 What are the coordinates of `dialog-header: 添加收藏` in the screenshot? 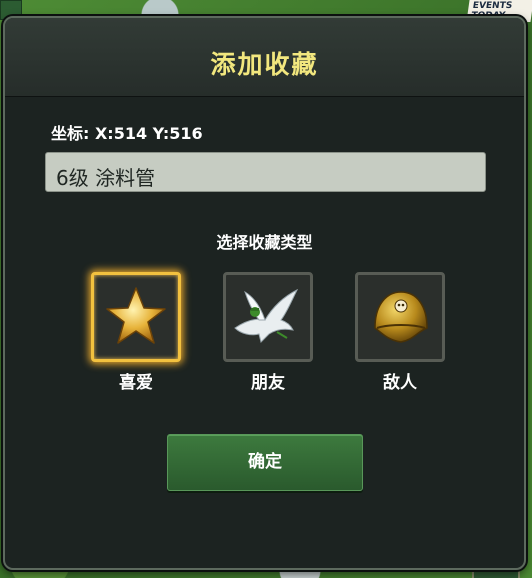 It's located at (264, 57).